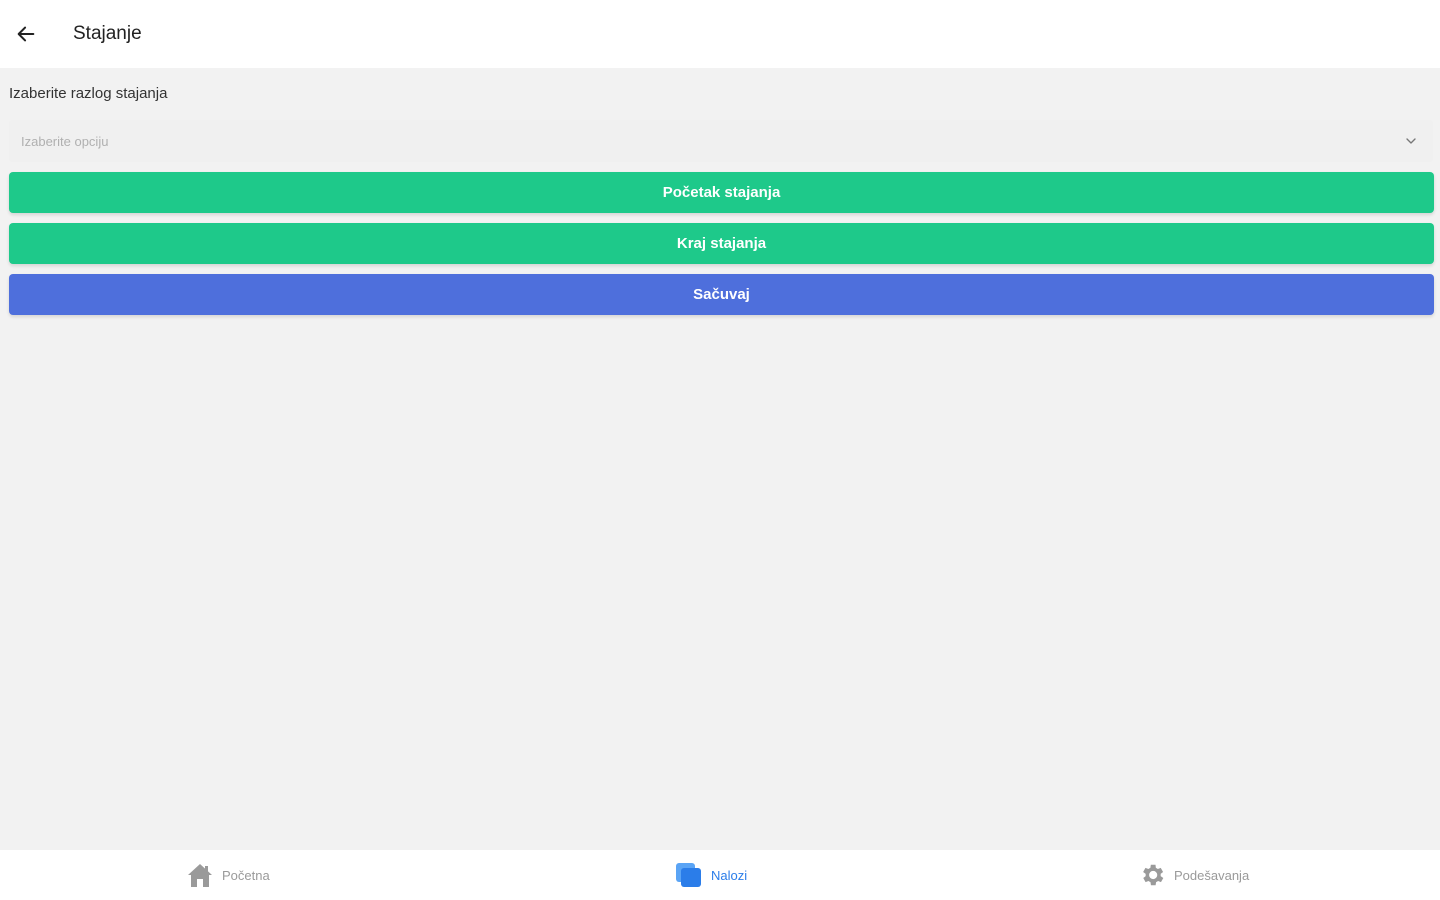 The height and width of the screenshot is (900, 1440). I want to click on save-button: Sačuvaj, so click(721, 294).